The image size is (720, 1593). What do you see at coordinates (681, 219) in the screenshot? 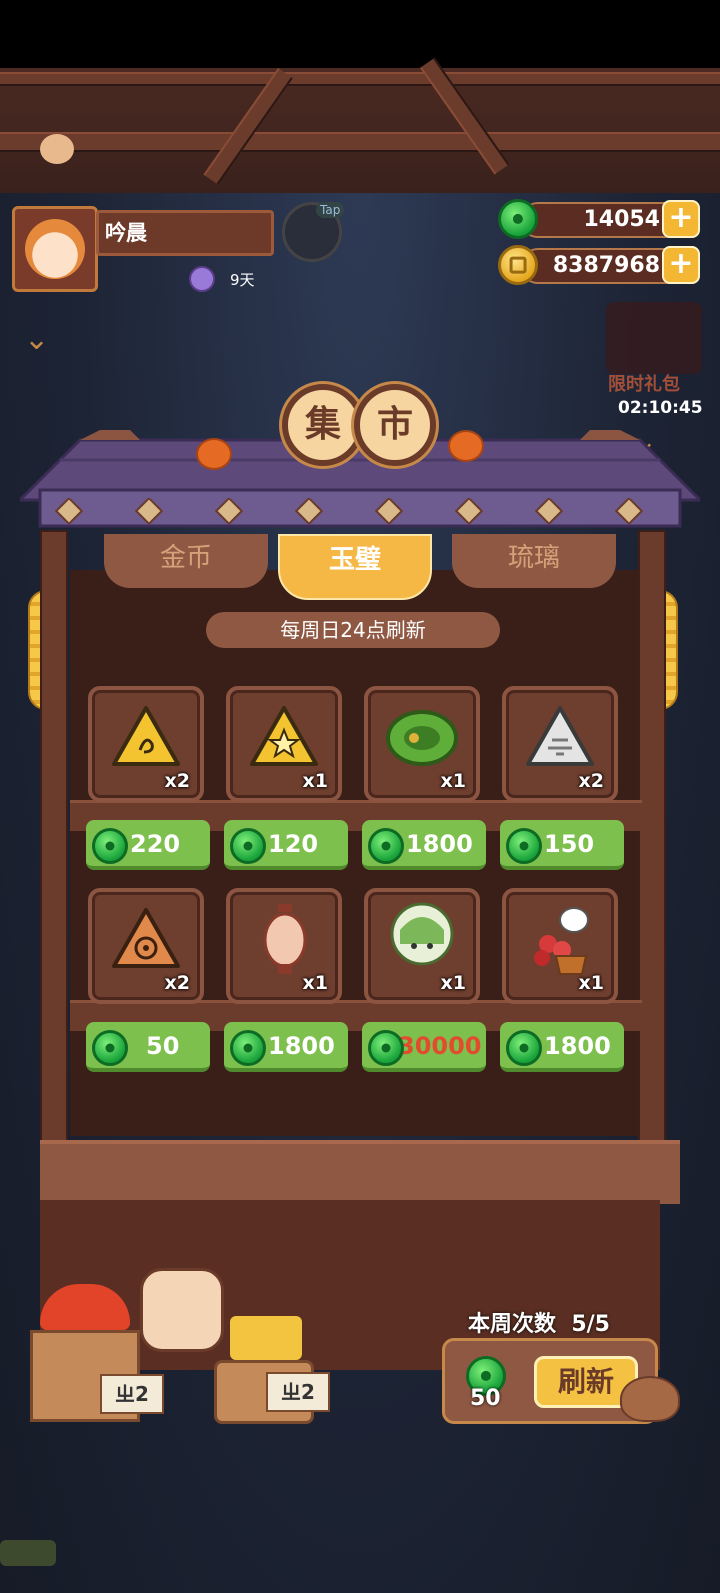
I see `add-jade-button: +` at bounding box center [681, 219].